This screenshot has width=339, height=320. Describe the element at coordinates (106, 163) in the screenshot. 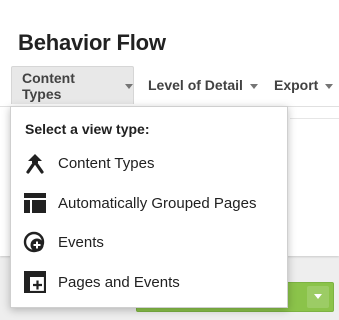

I see `menu-item-label: Content Types` at that location.